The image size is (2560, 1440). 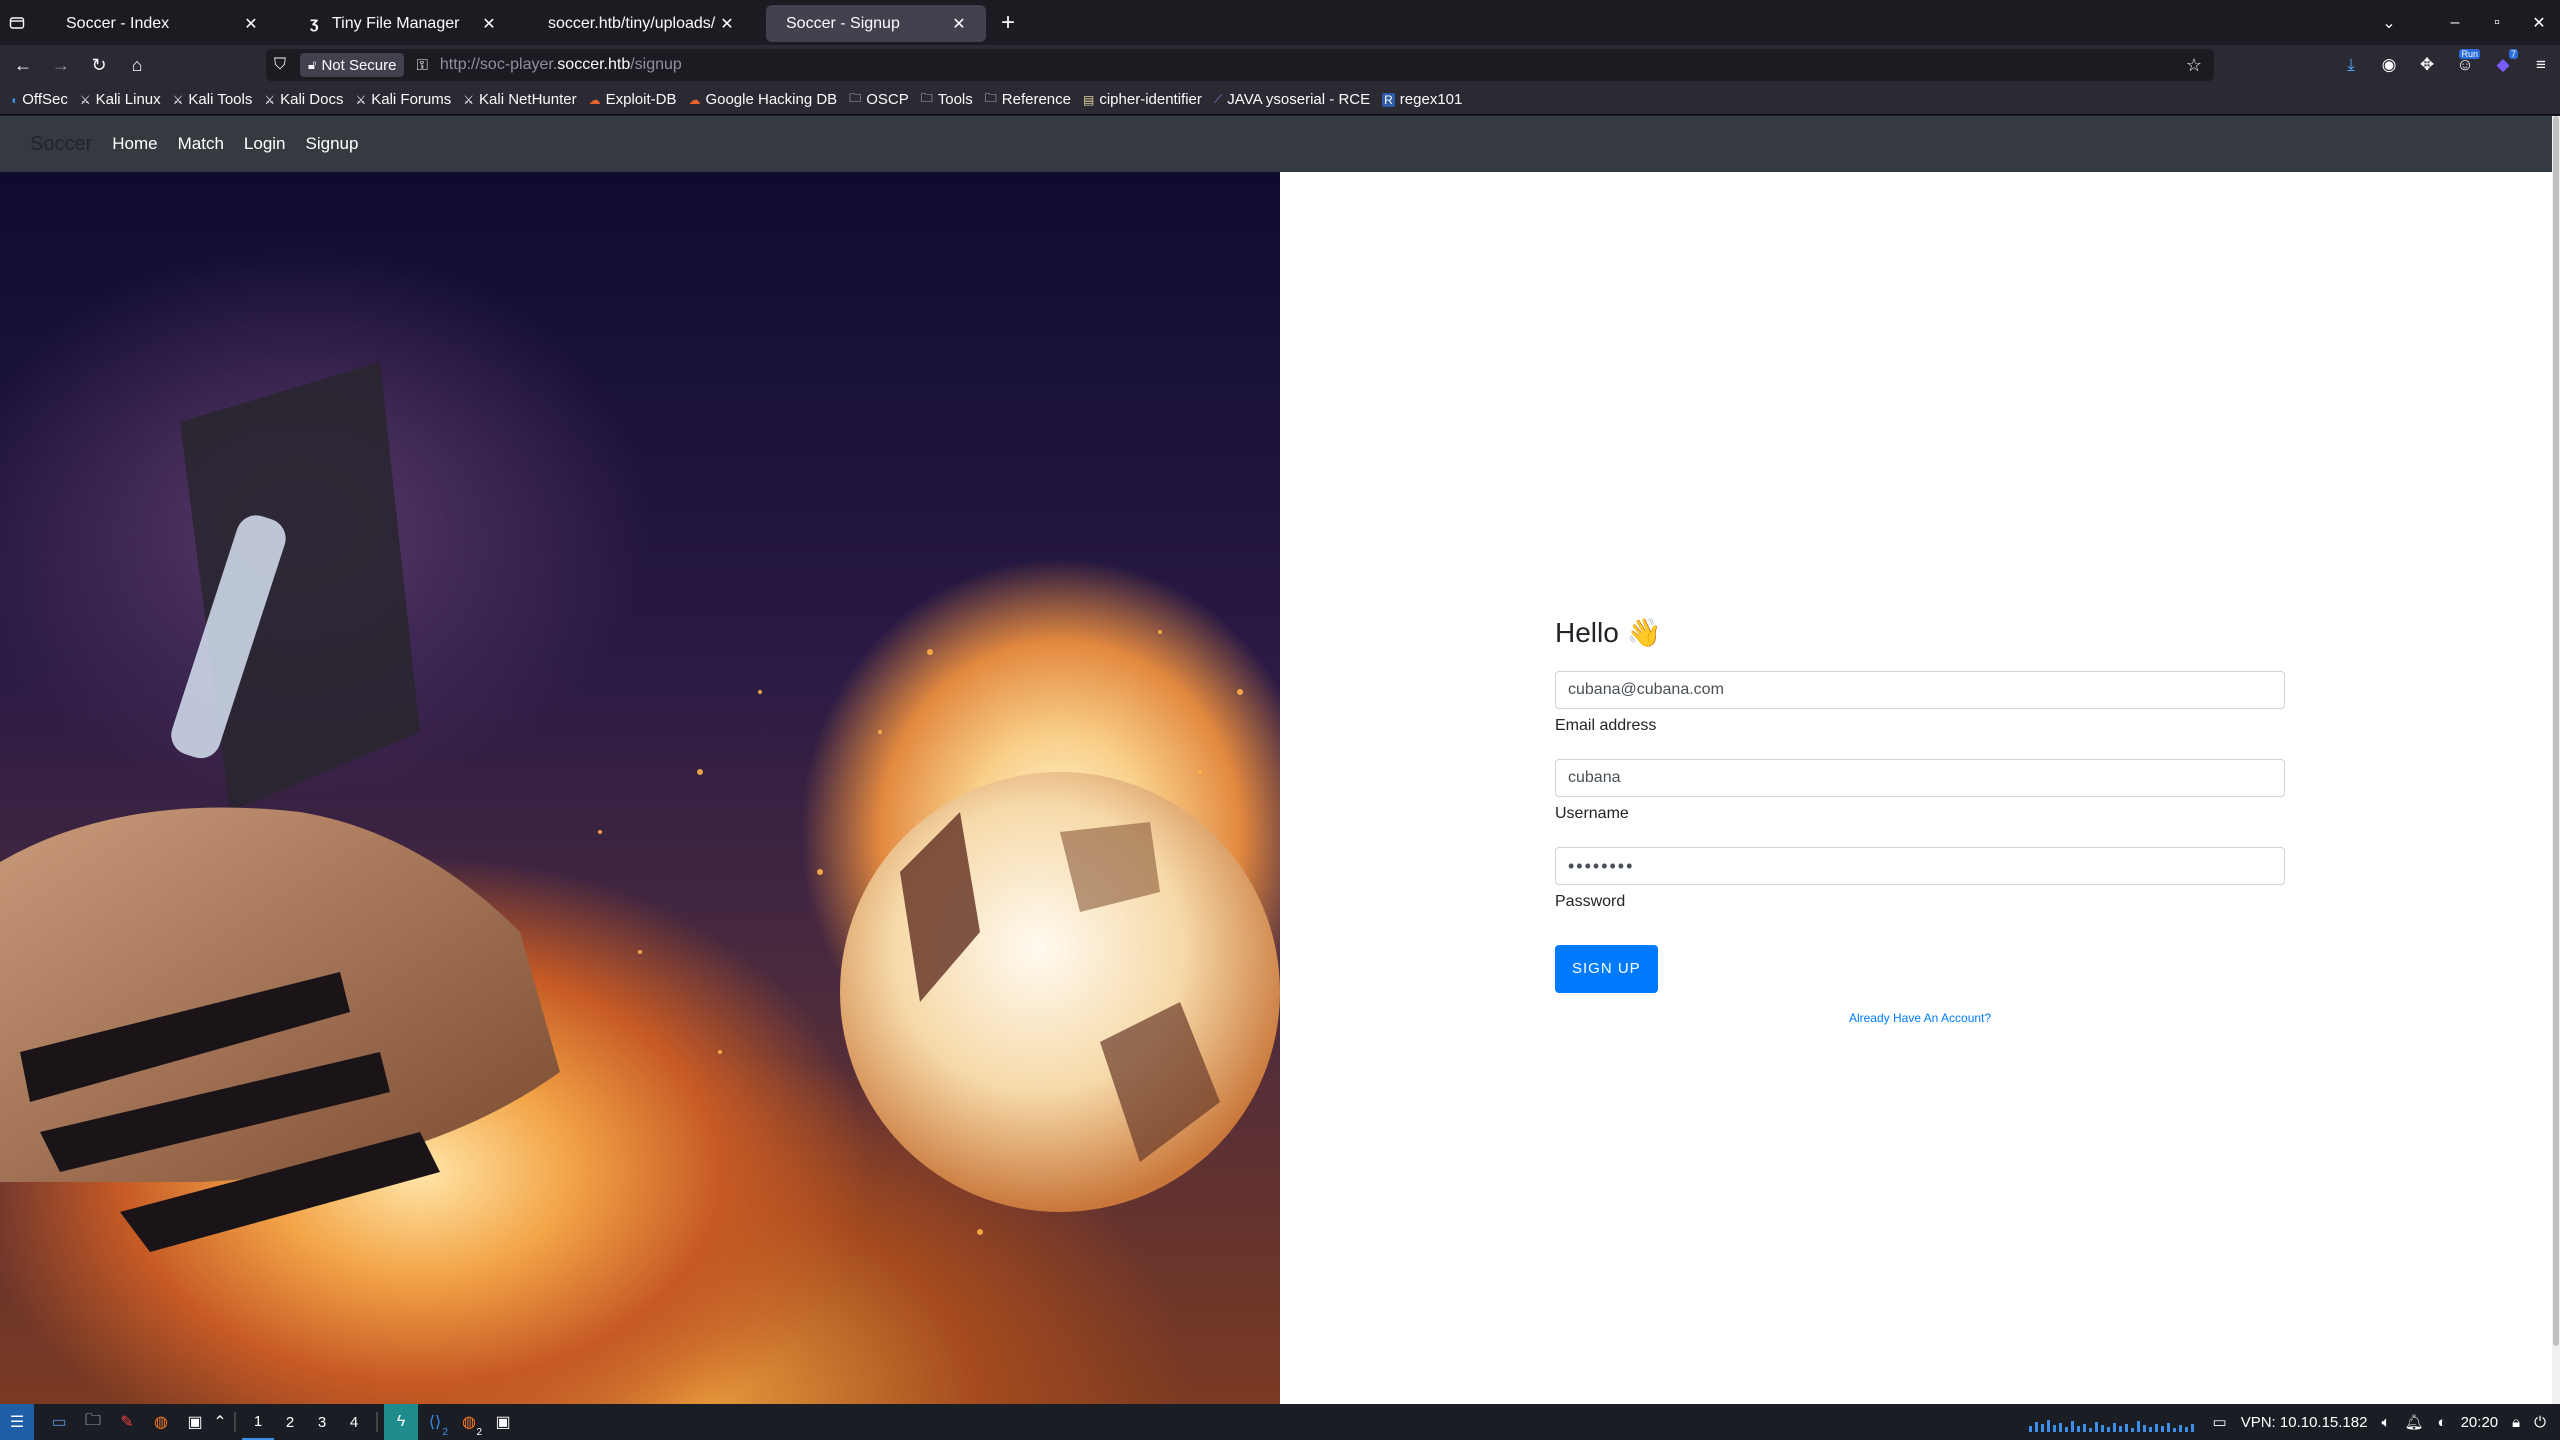 I want to click on sign-up-button: SIGN UP, so click(x=1606, y=969).